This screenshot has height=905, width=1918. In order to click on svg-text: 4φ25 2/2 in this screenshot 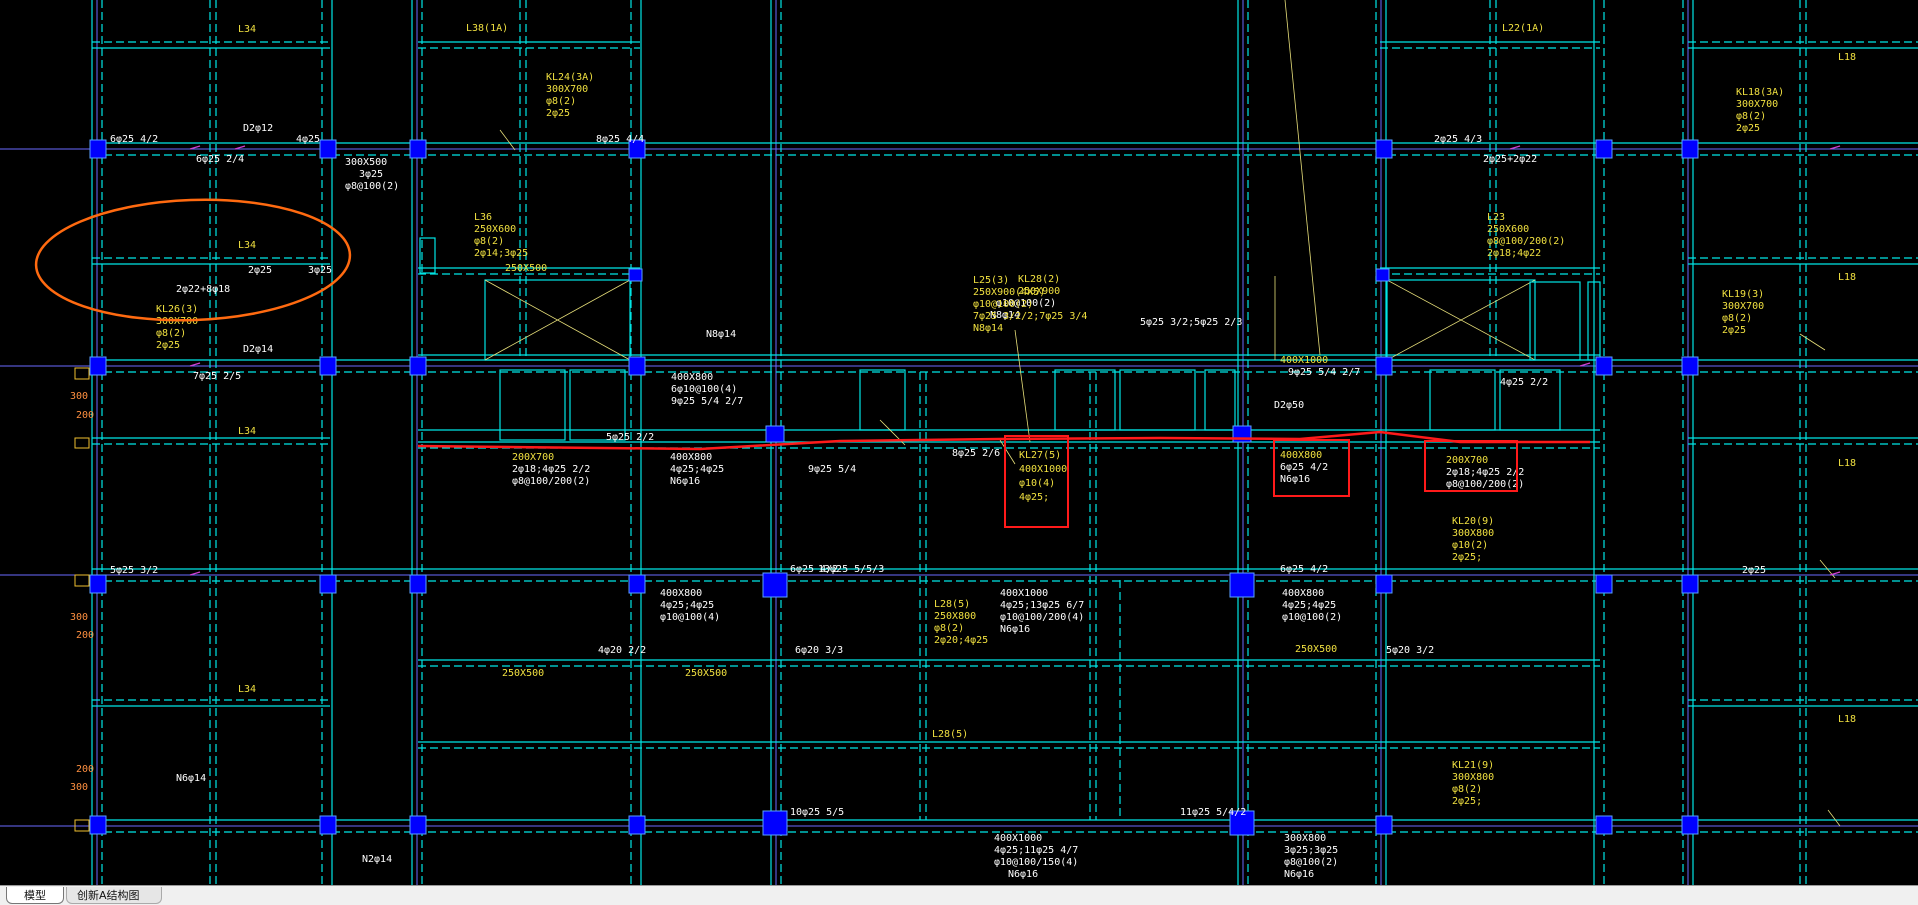, I will do `click(1524, 382)`.